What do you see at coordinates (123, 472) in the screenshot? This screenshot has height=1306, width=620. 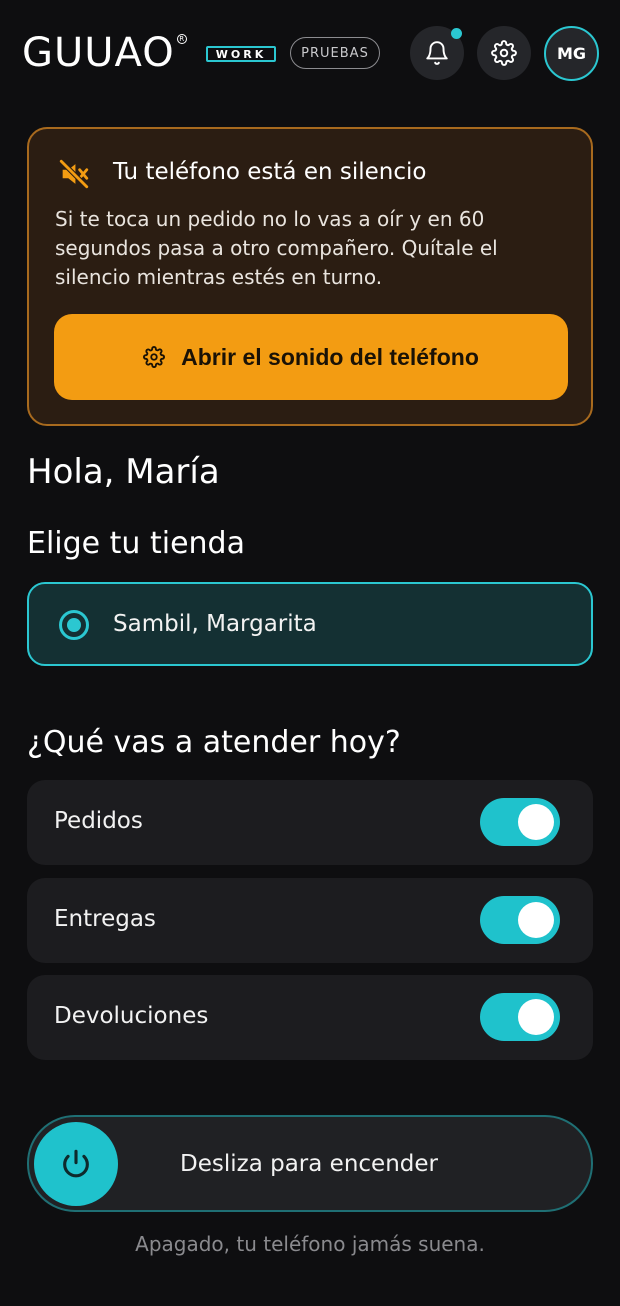 I see `greeting-heading: Hola, María` at bounding box center [123, 472].